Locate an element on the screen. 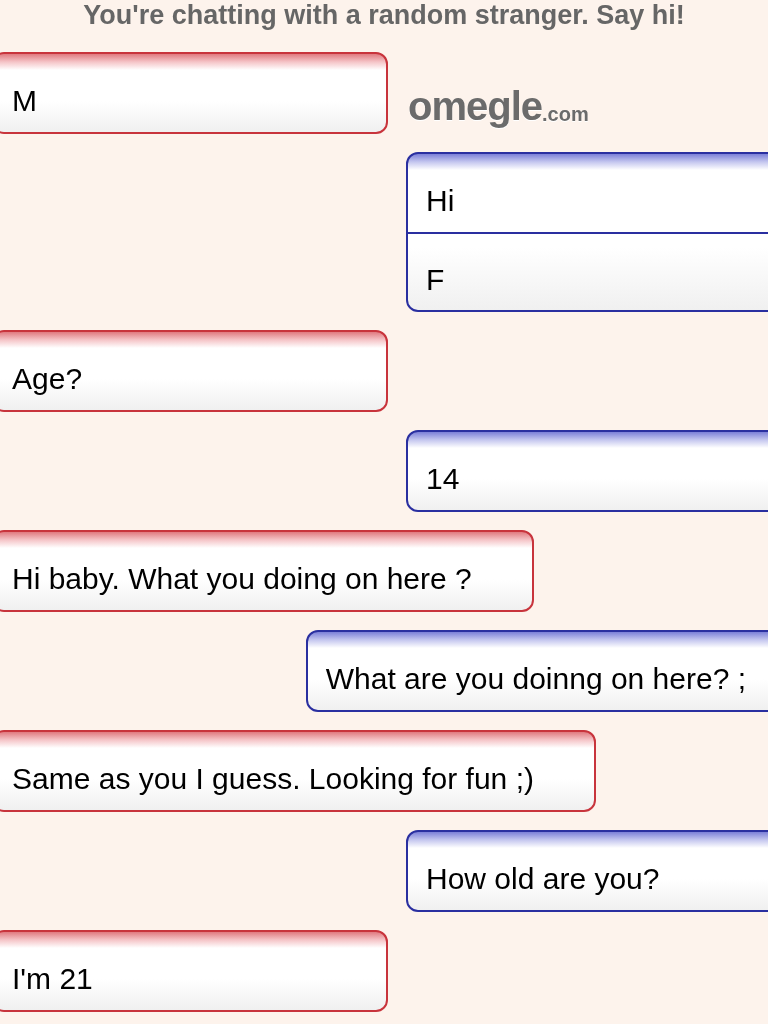 Image resolution: width=768 pixels, height=1024 pixels. message-text: 14 is located at coordinates (443, 478).